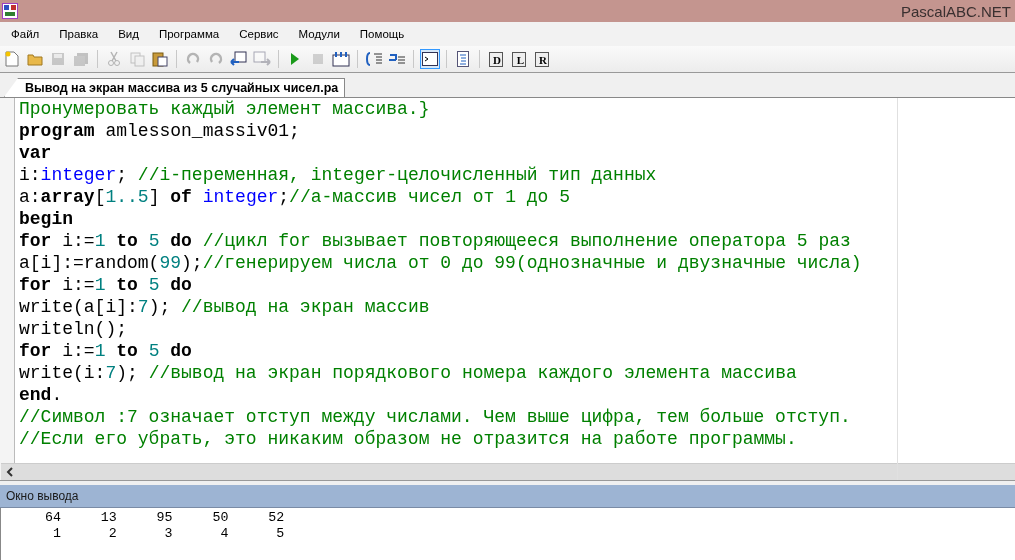 This screenshot has height=560, width=1015. What do you see at coordinates (160, 131) in the screenshot?
I see `code-line: program amlesson_massiv01;` at bounding box center [160, 131].